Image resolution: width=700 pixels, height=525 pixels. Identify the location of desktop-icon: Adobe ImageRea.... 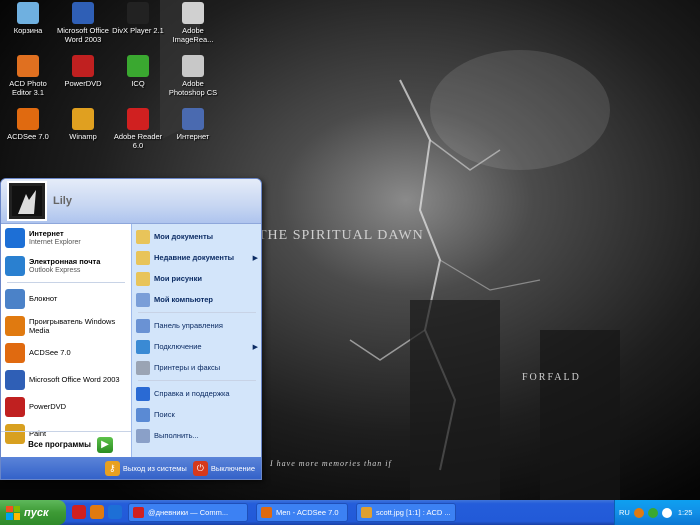
(193, 23).